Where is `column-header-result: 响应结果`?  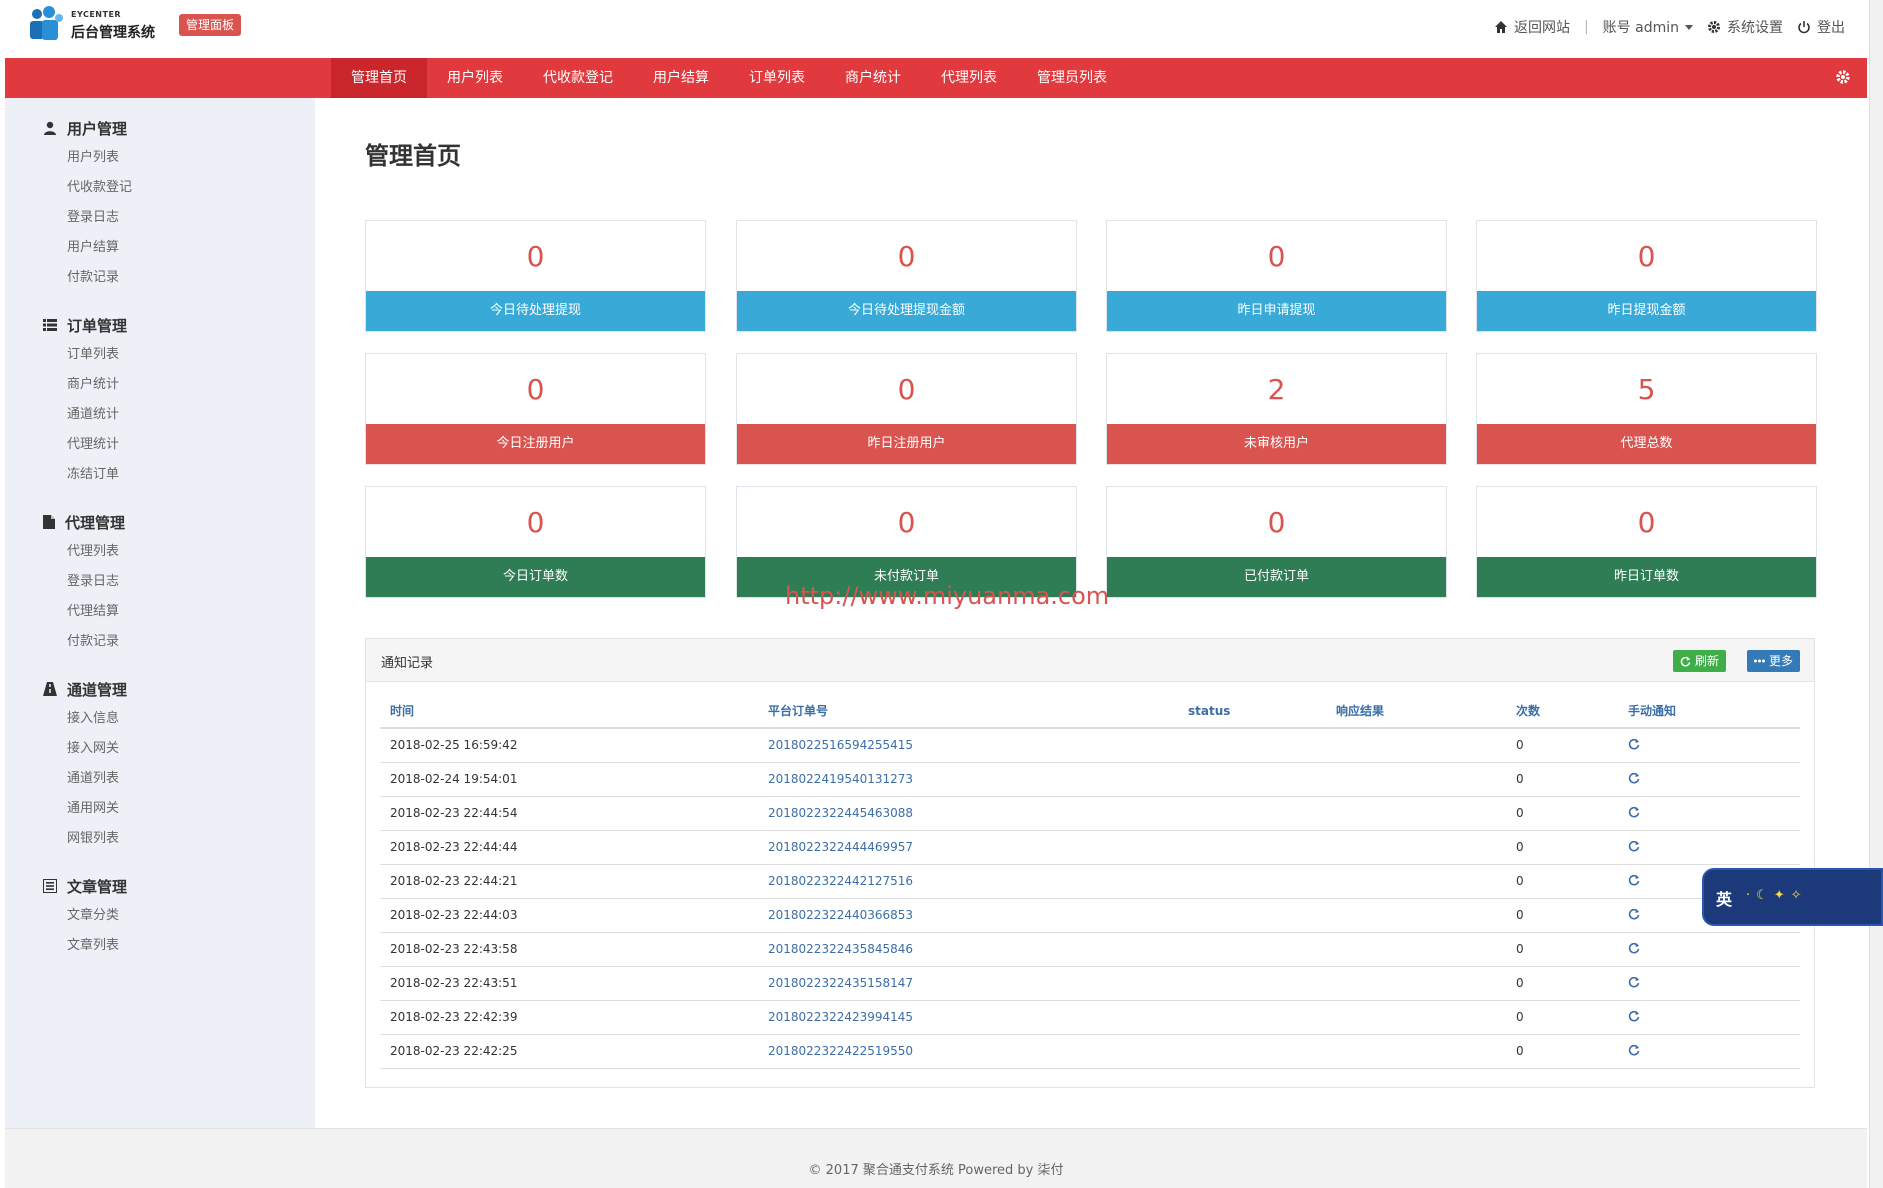 column-header-result: 响应结果 is located at coordinates (1416, 711).